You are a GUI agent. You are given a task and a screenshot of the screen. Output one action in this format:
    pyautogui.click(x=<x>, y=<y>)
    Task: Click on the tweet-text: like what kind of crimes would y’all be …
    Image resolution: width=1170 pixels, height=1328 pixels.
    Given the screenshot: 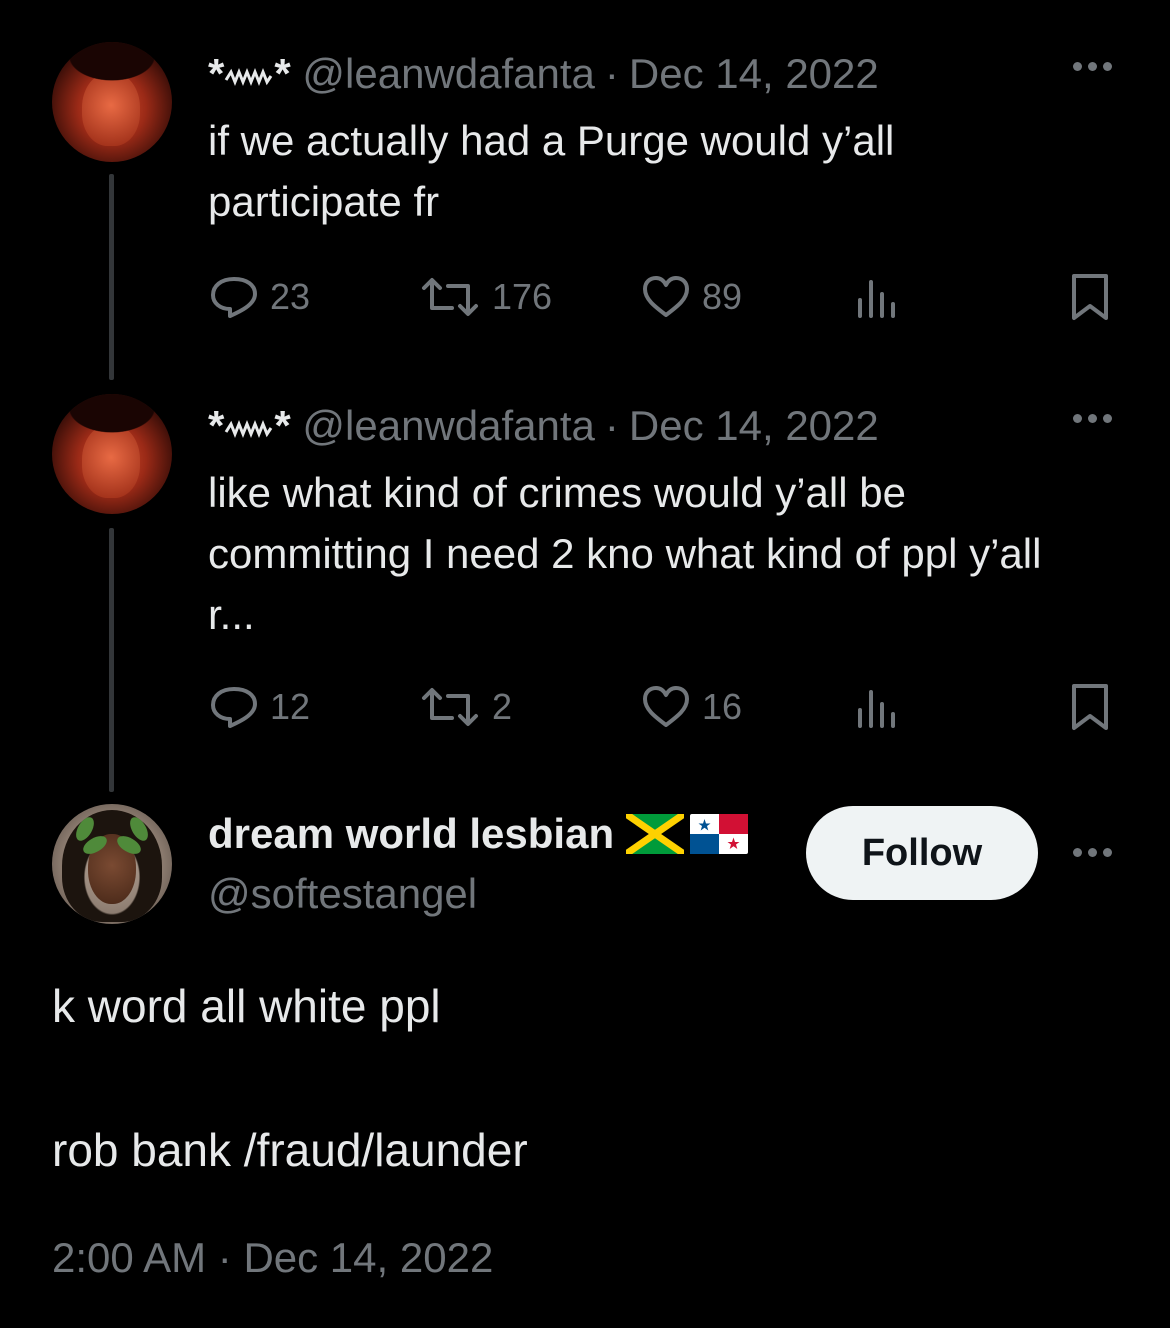 What is the action you would take?
    pyautogui.click(x=625, y=553)
    